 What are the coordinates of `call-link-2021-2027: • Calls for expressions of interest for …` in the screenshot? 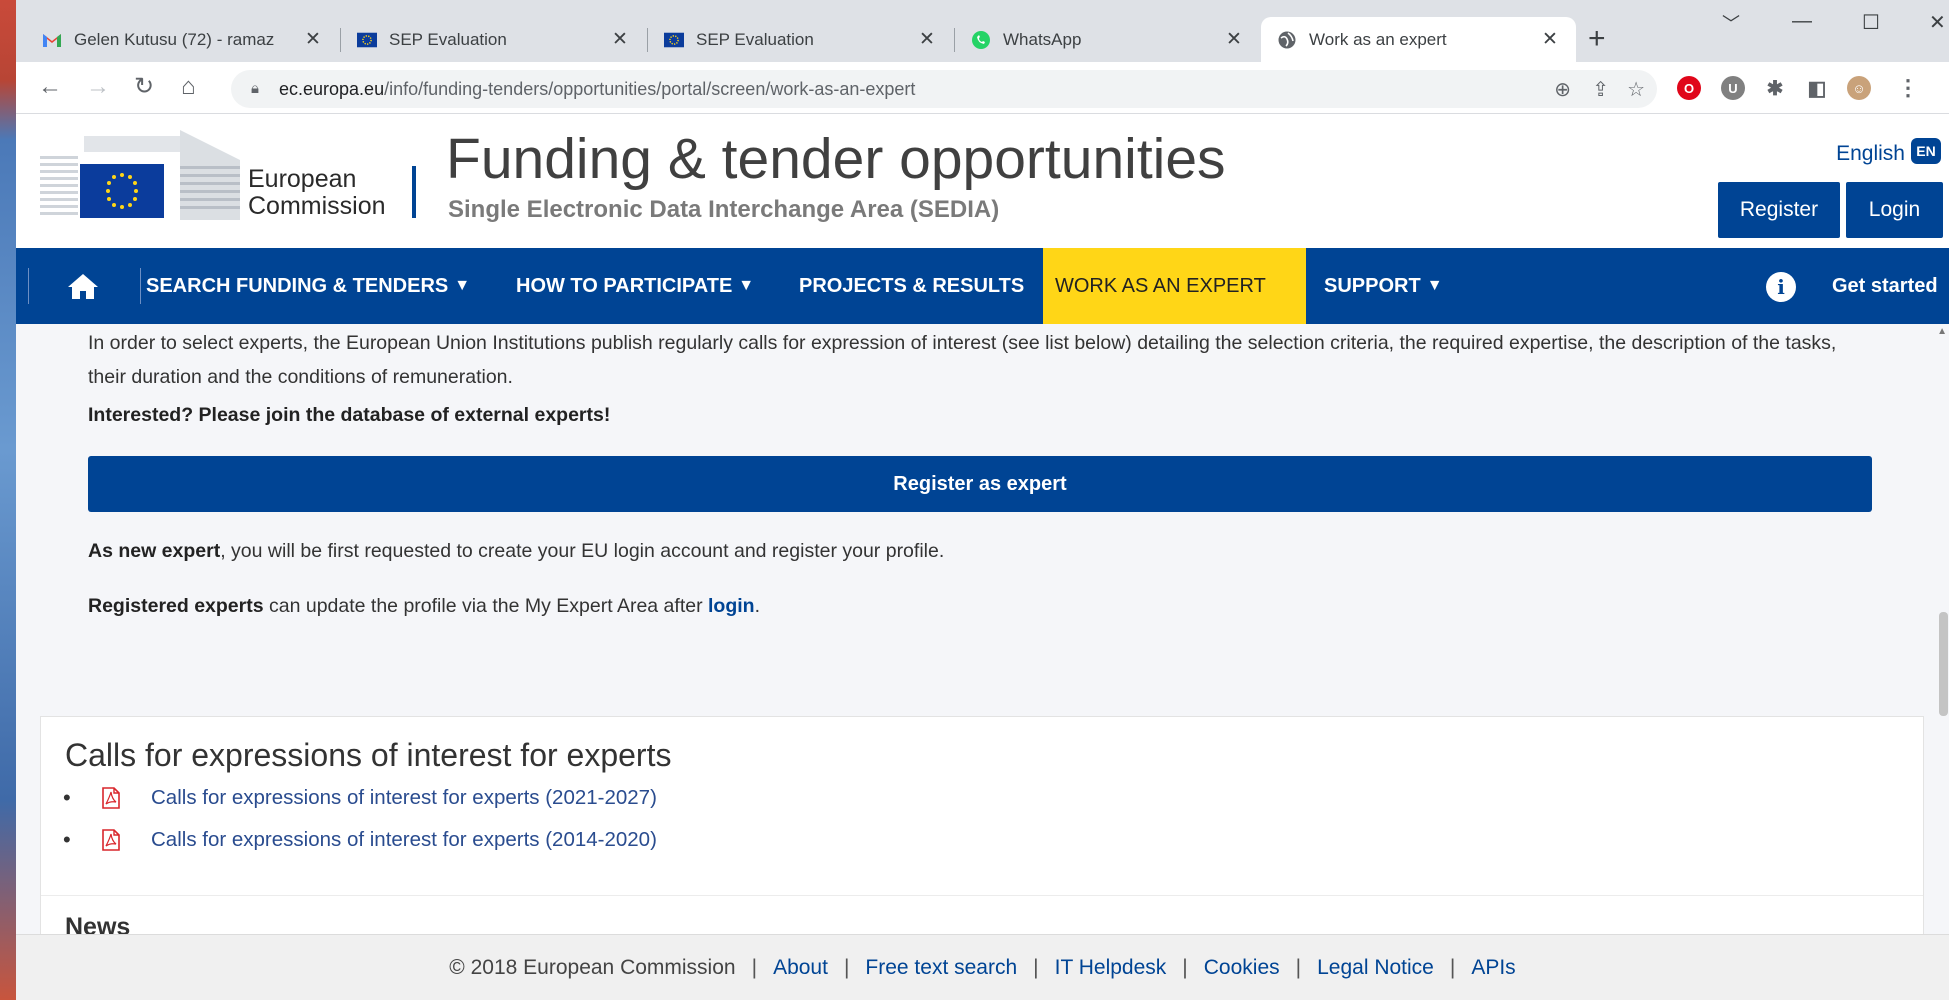 It's located at (360, 798).